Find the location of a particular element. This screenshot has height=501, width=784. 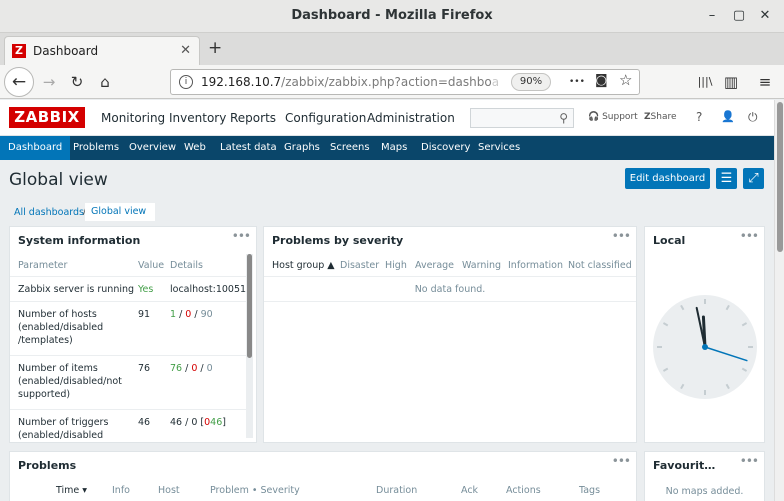

submenu-dashboard: Dashboard is located at coordinates (35, 148).